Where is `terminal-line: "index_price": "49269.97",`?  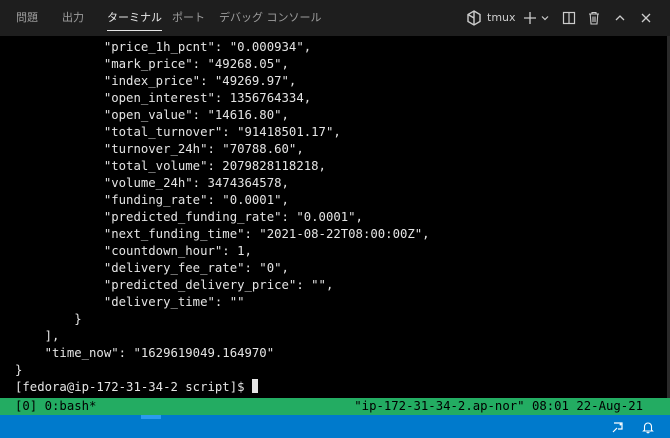 terminal-line: "index_price": "49269.97", is located at coordinates (156, 81).